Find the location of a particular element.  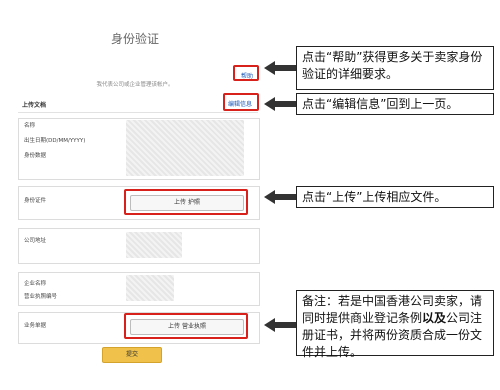

arrow-shaft-help is located at coordinates (285, 68).